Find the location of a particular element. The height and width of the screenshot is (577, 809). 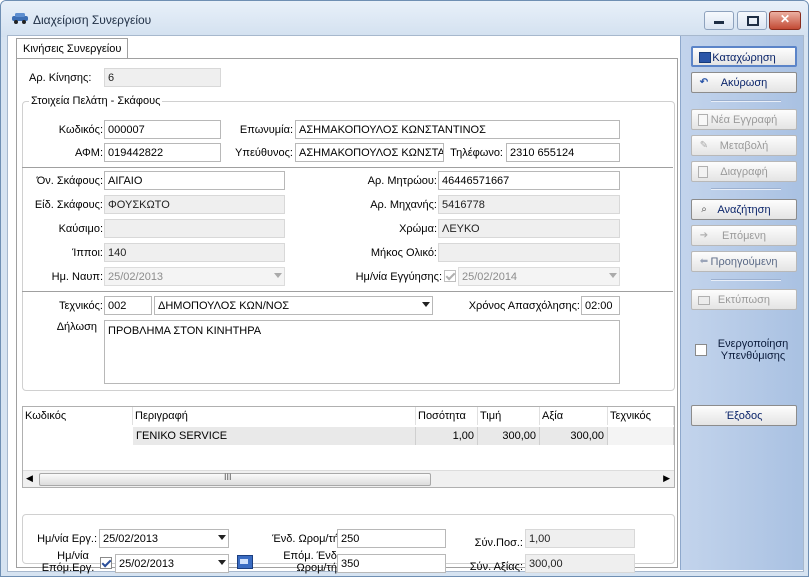

movement-number-field: 6 is located at coordinates (162, 77).